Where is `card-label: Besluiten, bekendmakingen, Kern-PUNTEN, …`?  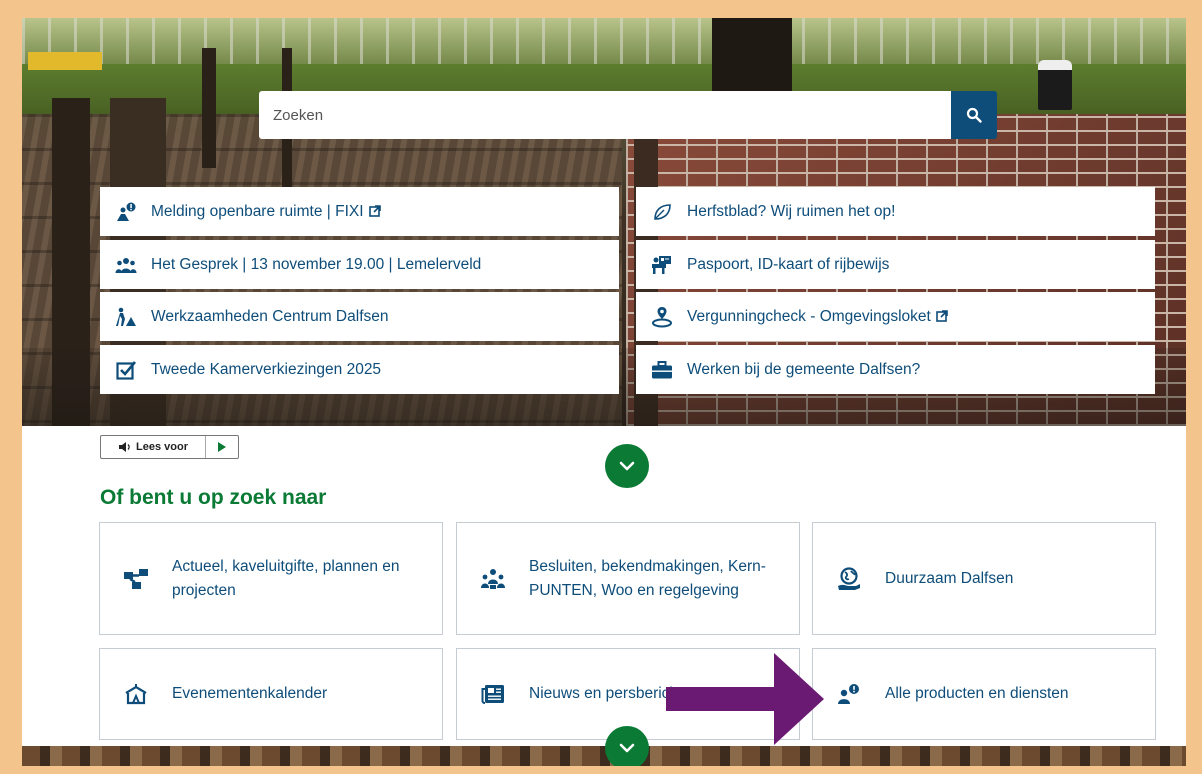
card-label: Besluiten, bekendmakingen, Kern-PUNTEN, … is located at coordinates (647, 578).